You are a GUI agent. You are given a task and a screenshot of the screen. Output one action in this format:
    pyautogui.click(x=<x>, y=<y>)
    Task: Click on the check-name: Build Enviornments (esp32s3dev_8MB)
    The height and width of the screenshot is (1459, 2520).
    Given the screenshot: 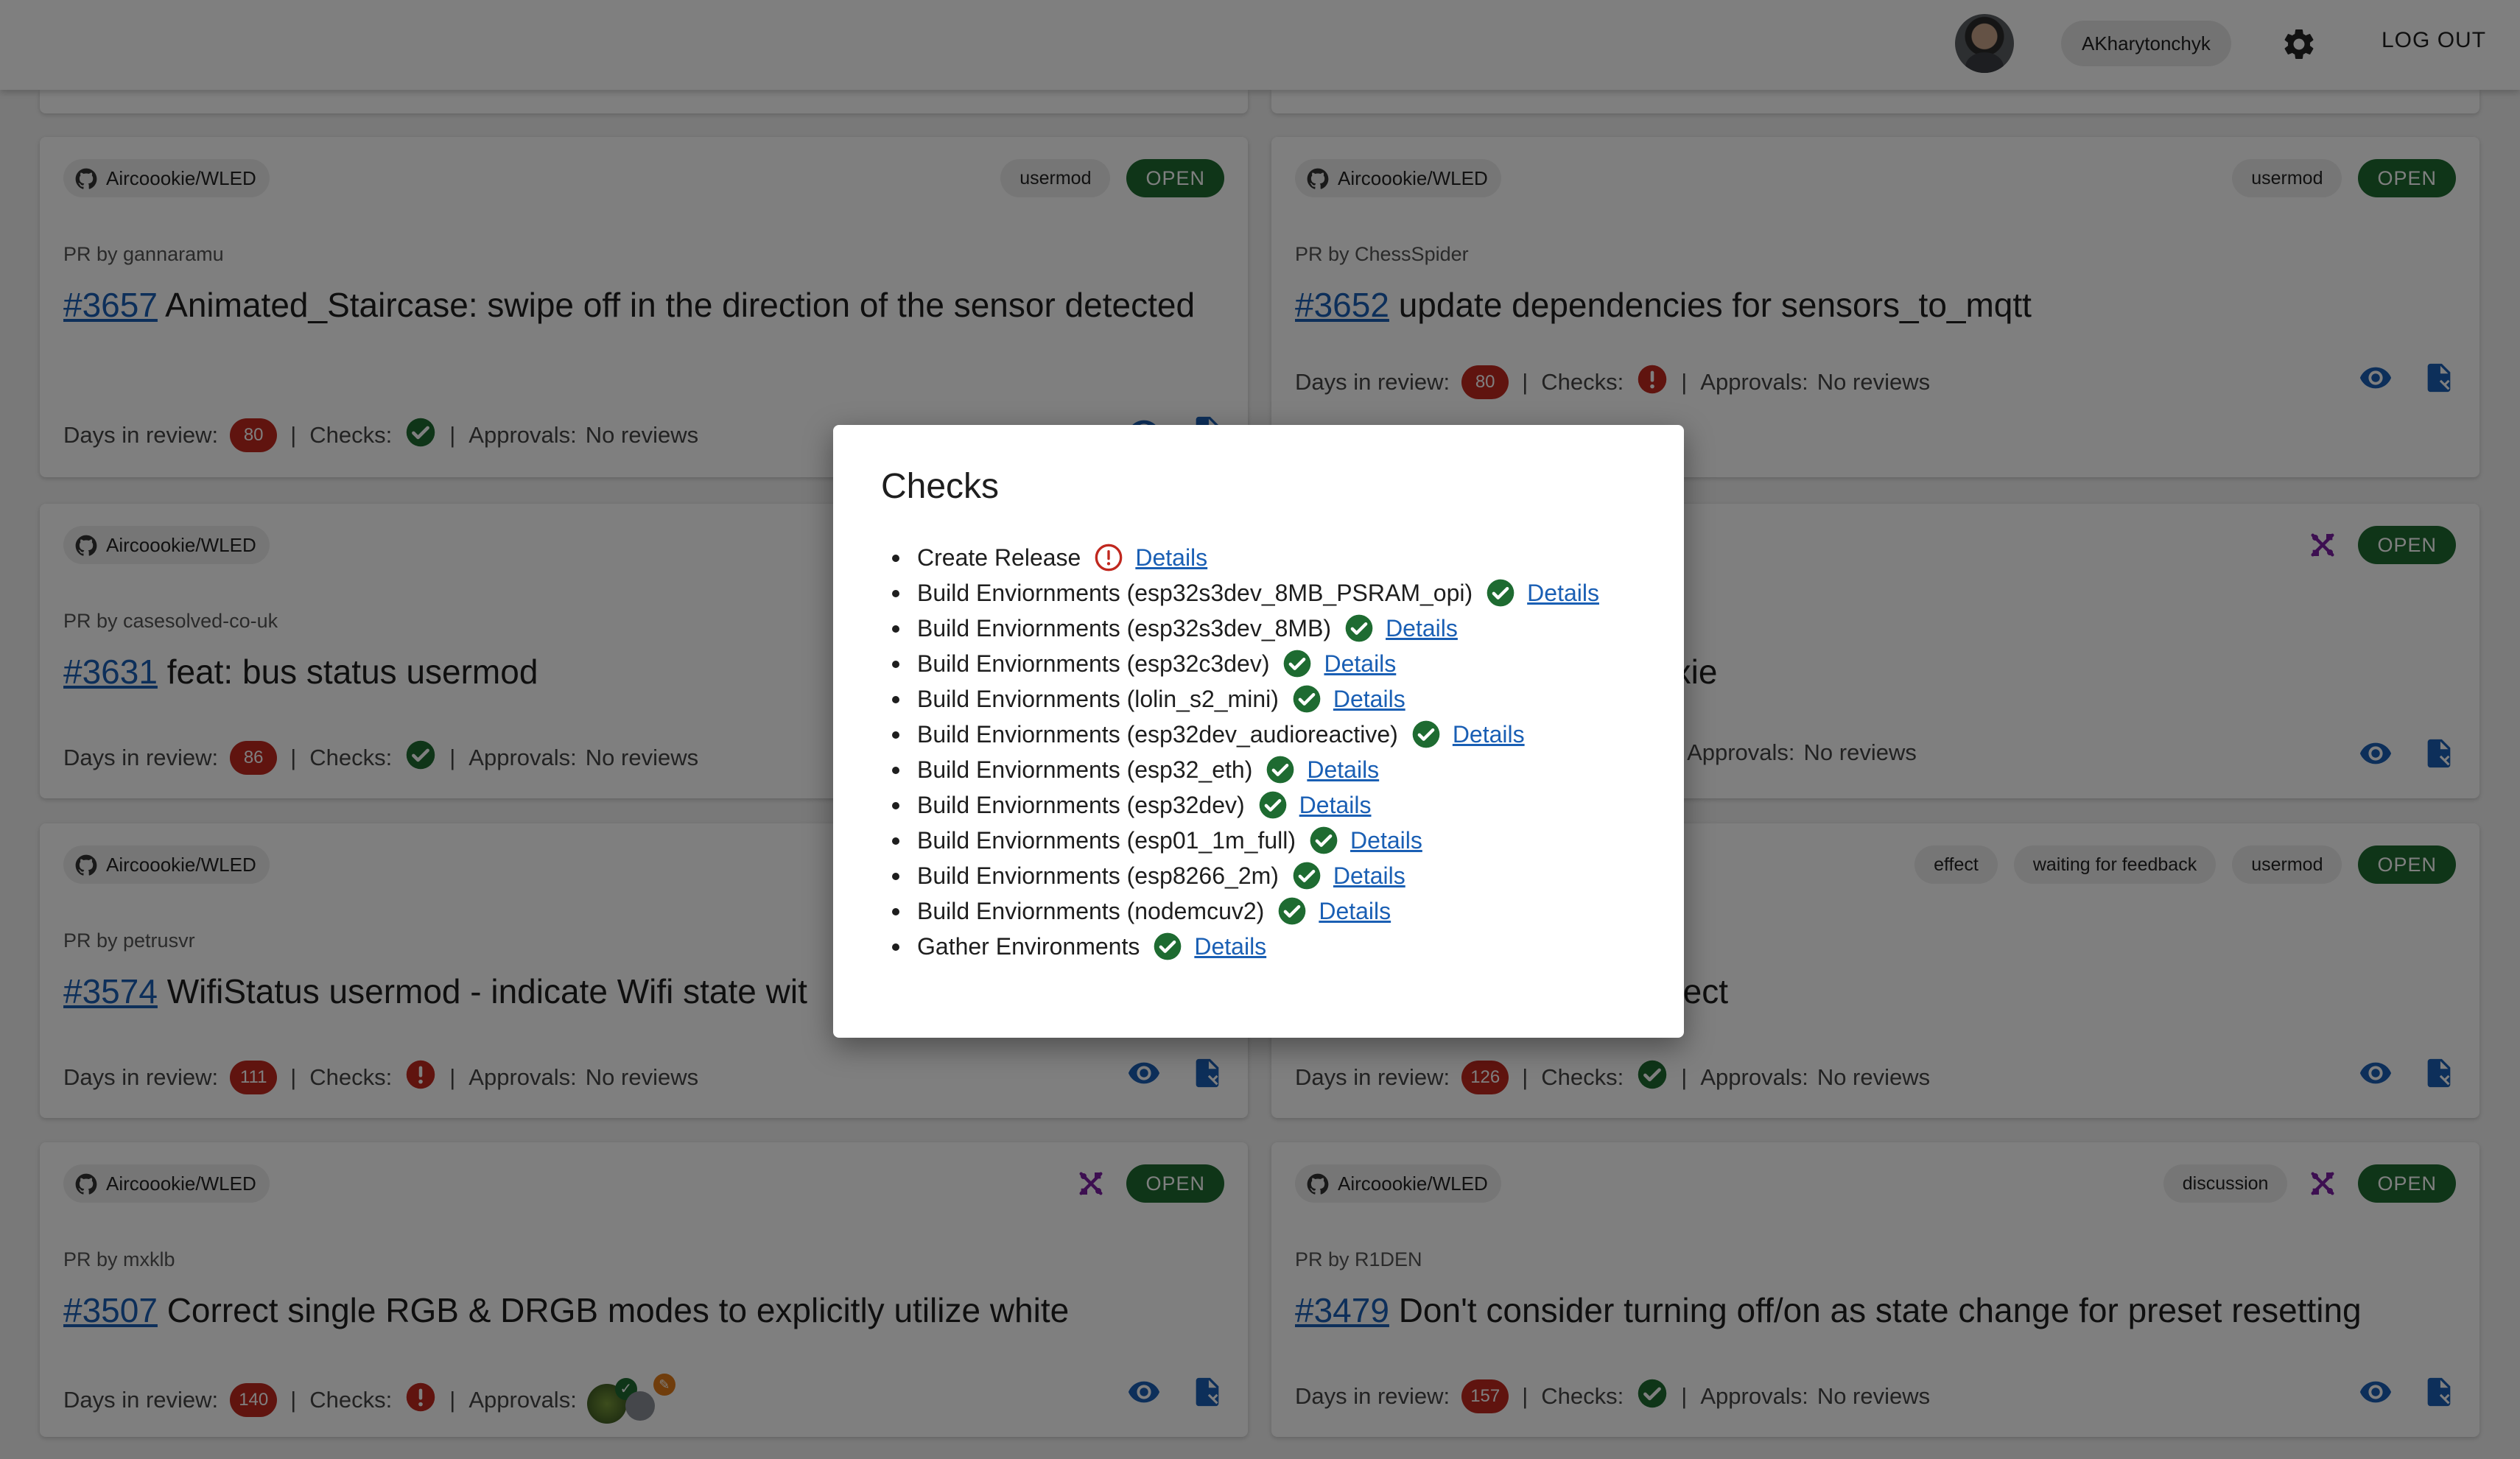 What is the action you would take?
    pyautogui.click(x=1124, y=627)
    